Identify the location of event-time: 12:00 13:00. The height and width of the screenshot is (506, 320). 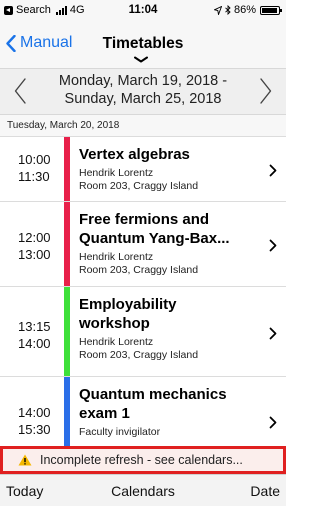
(40, 246).